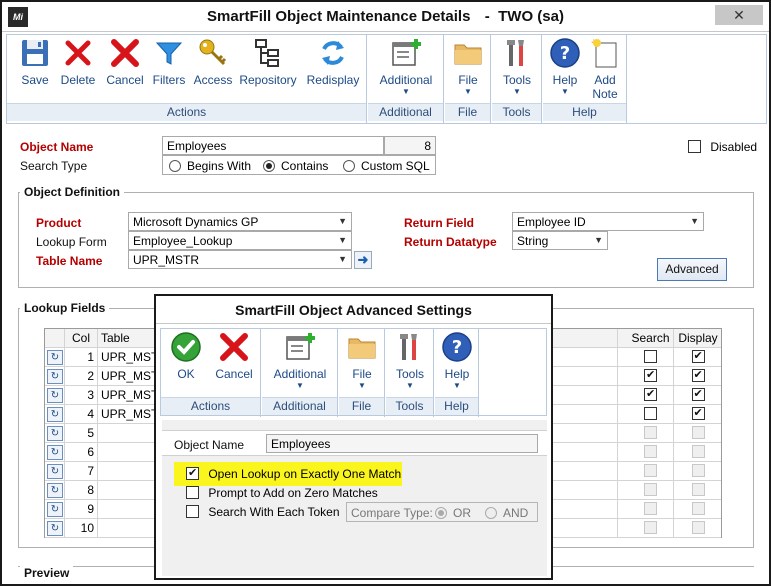 The image size is (771, 586). What do you see at coordinates (282, 493) in the screenshot?
I see `option-prompt-zero-matches: Prompt to Add on Zero Matches` at bounding box center [282, 493].